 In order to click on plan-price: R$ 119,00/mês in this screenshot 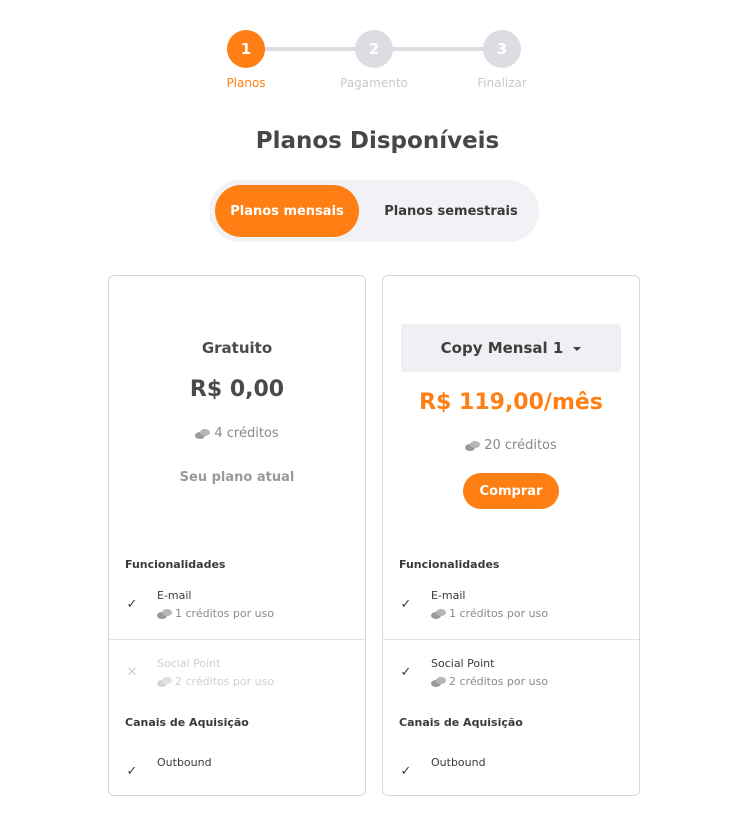, I will do `click(511, 402)`.